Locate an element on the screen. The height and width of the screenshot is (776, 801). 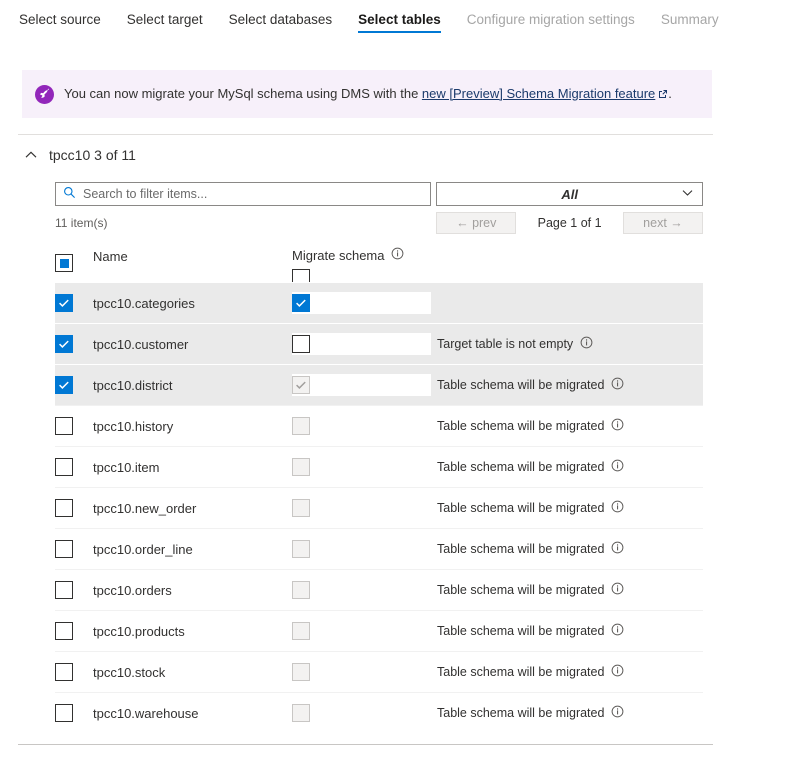
toolbar-row-filters: Search to filter items... All is located at coordinates (379, 194).